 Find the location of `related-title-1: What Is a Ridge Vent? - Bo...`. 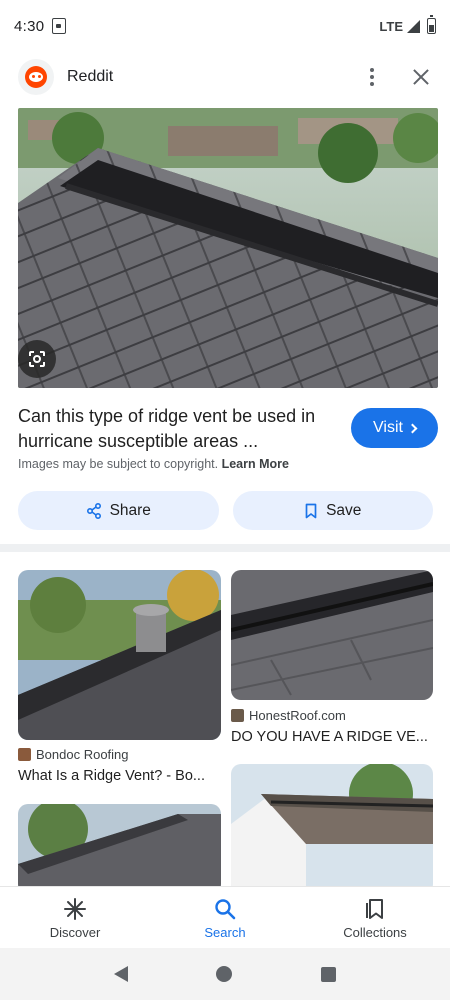

related-title-1: What Is a Ridge Vent? - Bo... is located at coordinates (111, 776).